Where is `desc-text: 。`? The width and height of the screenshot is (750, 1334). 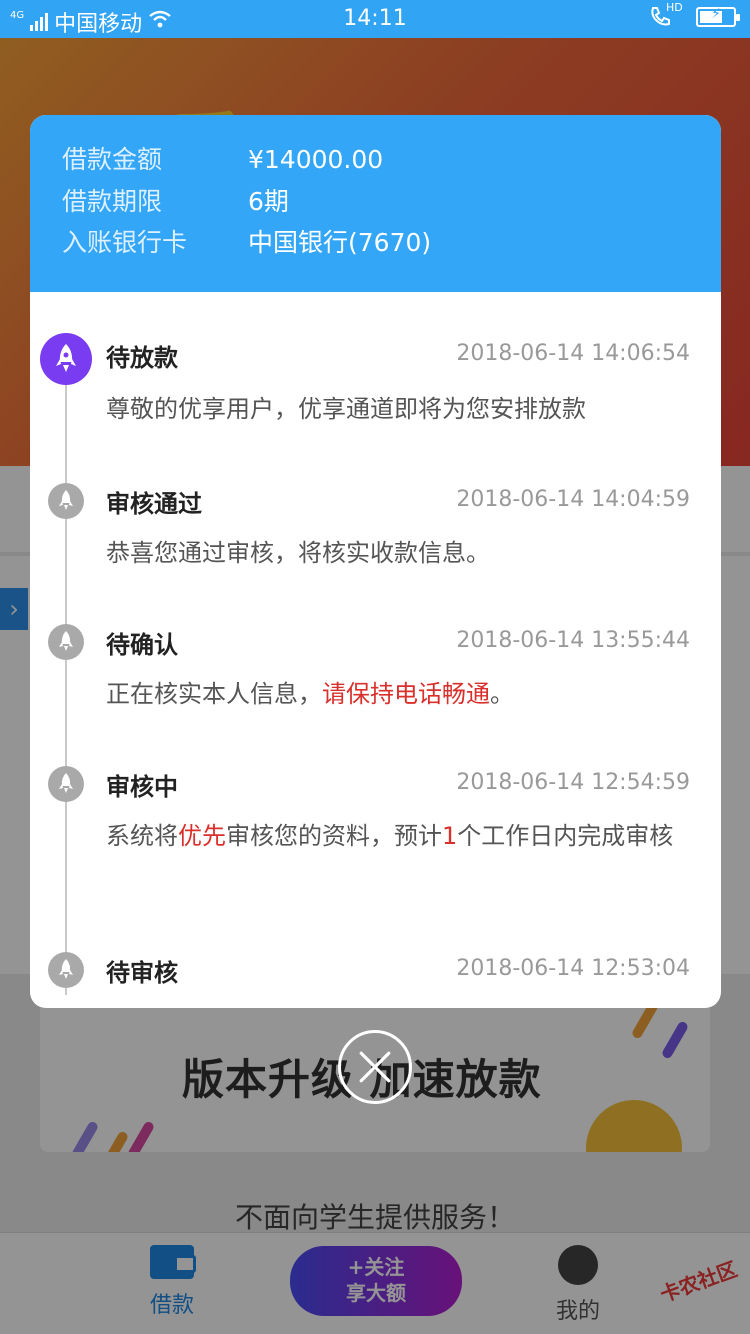 desc-text: 。 is located at coordinates (502, 694).